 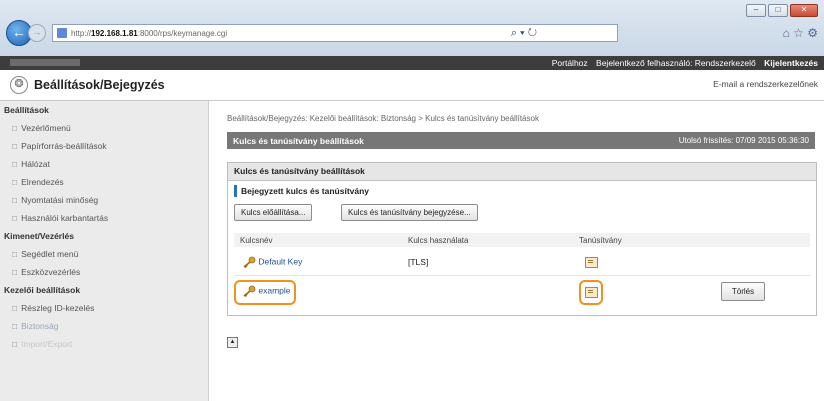 I want to click on sidebar-item-device-control: □ Eszközvezérlés, so click(x=104, y=272).